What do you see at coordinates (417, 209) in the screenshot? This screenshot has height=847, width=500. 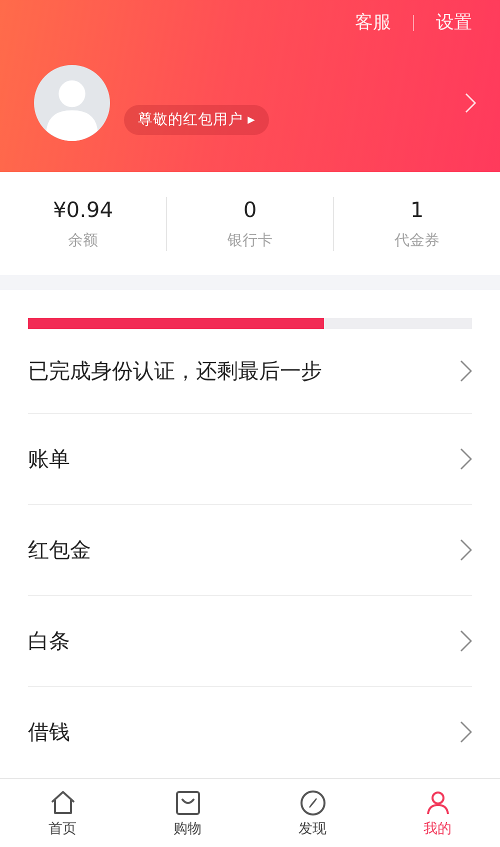 I see `stat-value: 1` at bounding box center [417, 209].